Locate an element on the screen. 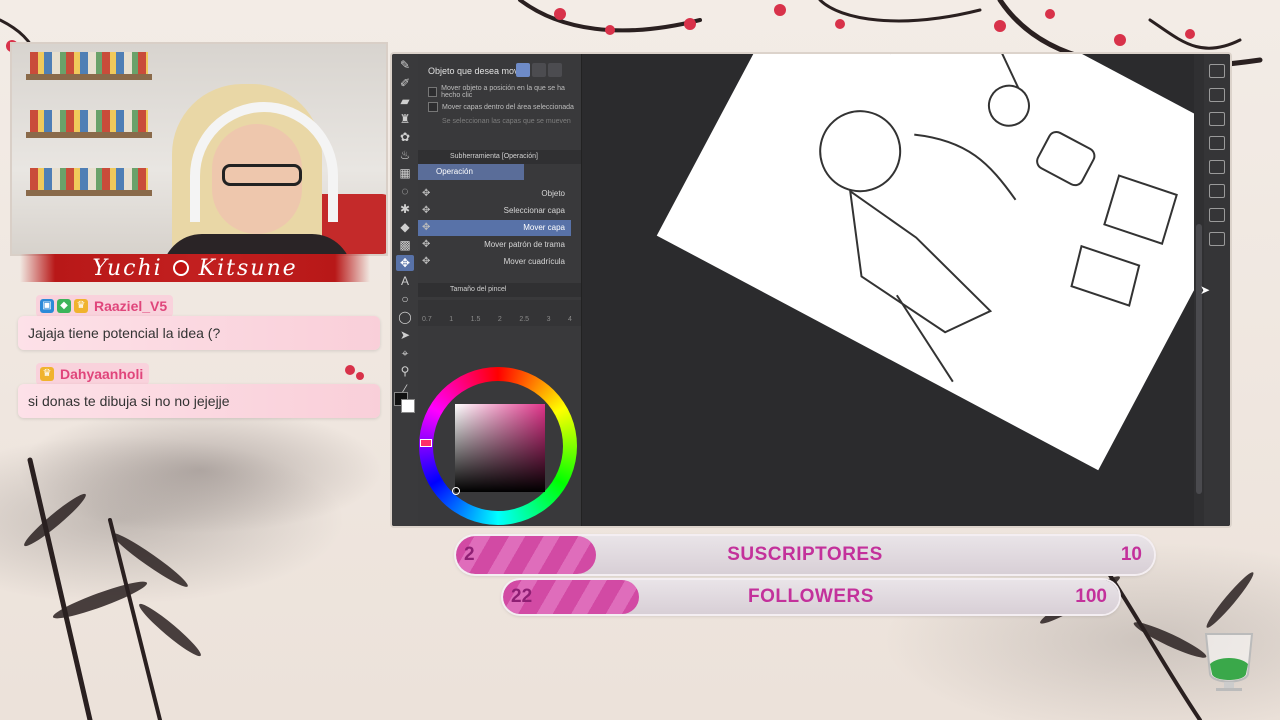 The image size is (1280, 720). subtool-group-tab: Operación is located at coordinates (471, 172).